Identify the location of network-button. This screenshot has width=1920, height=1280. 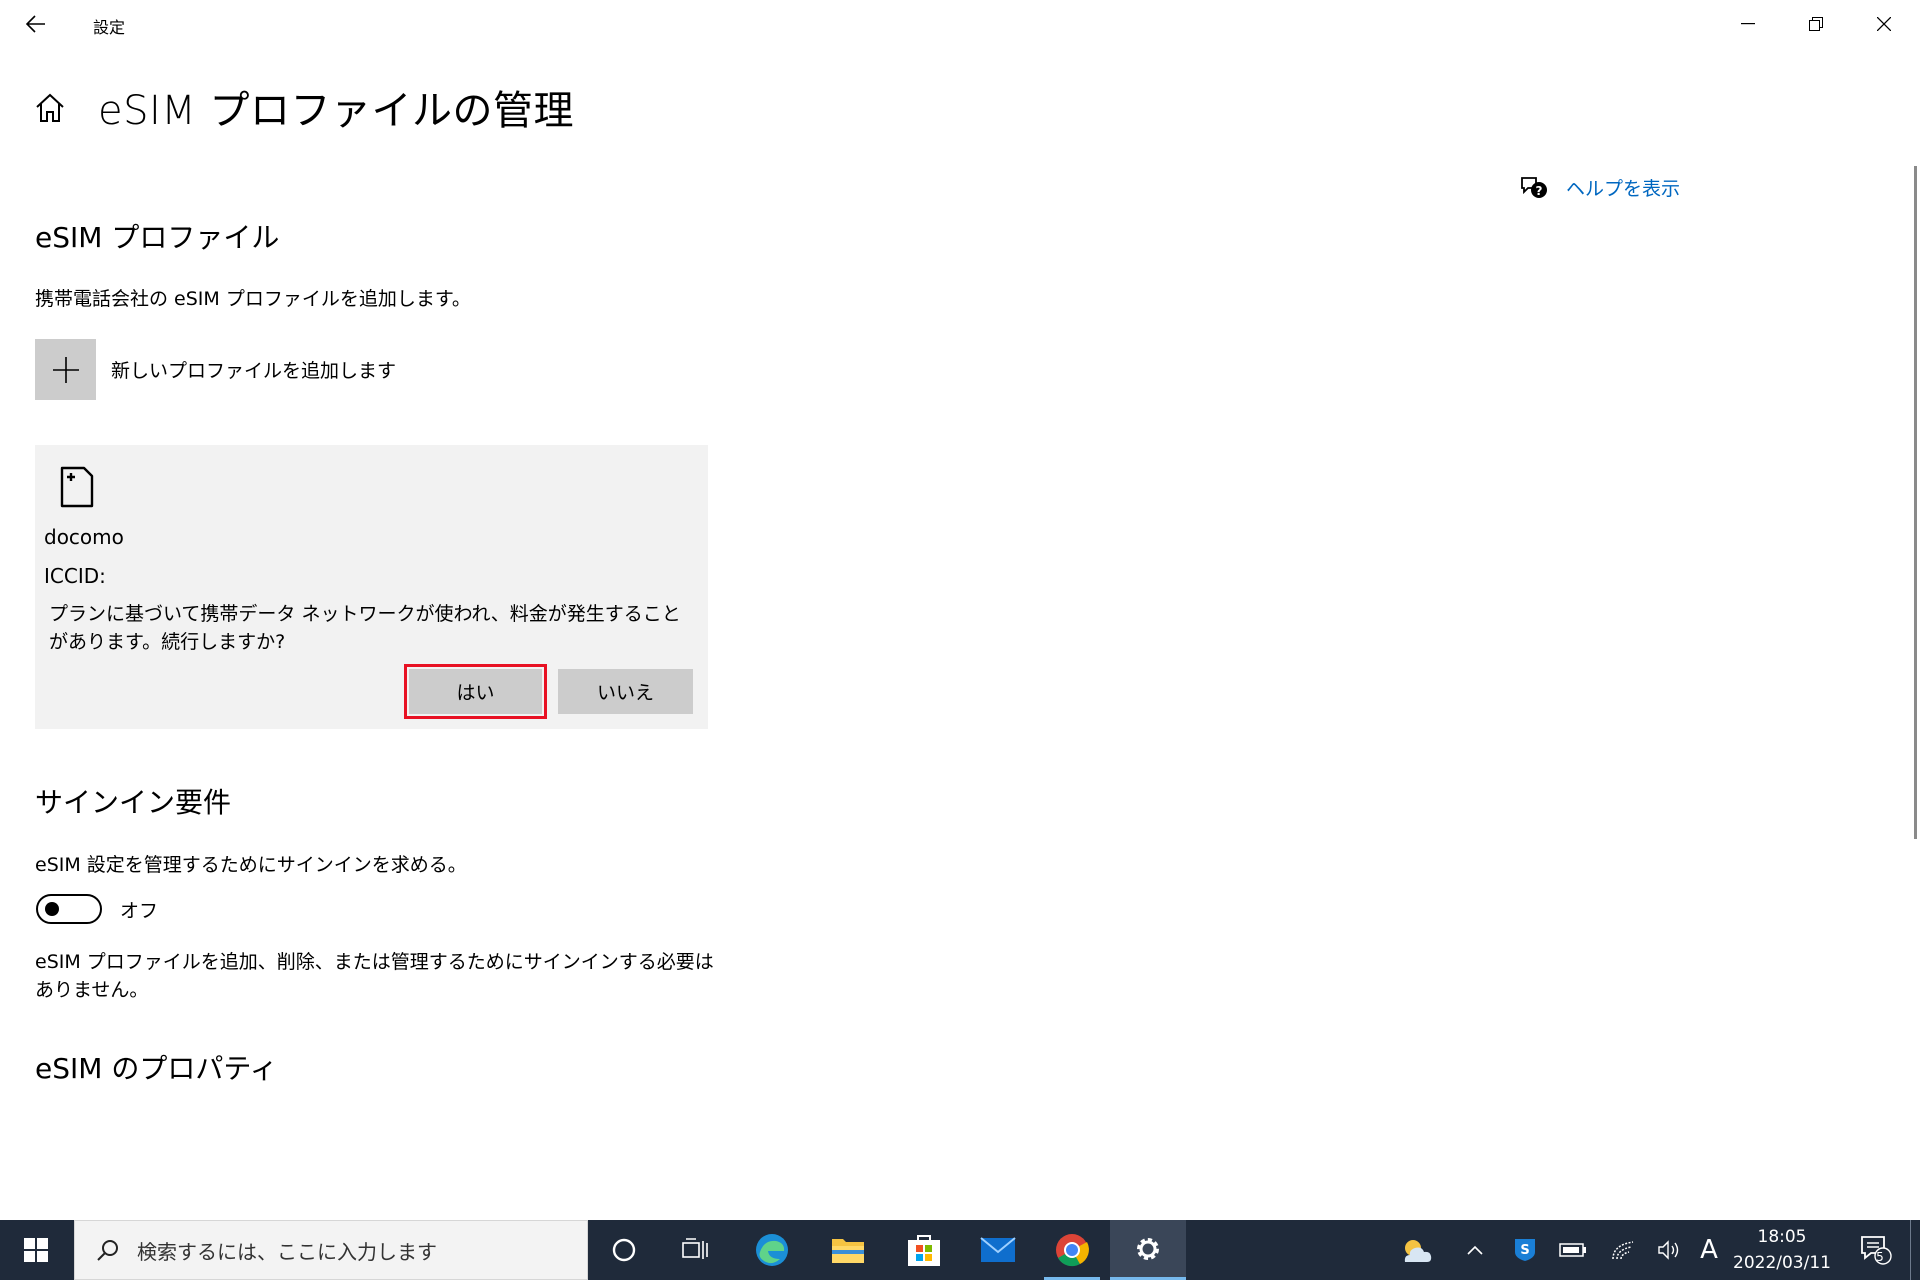
(1623, 1250).